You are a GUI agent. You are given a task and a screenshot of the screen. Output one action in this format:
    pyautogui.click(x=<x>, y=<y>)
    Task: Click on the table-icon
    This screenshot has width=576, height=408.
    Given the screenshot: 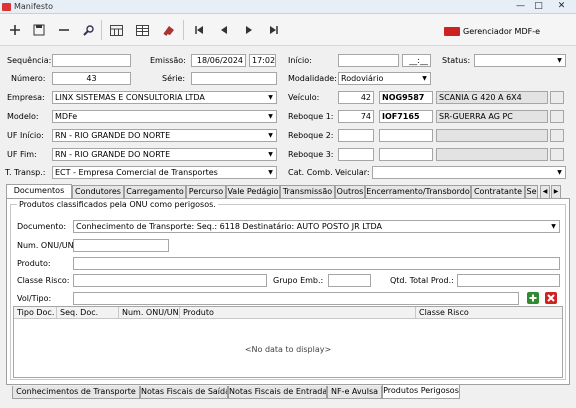 What is the action you would take?
    pyautogui.click(x=142, y=30)
    